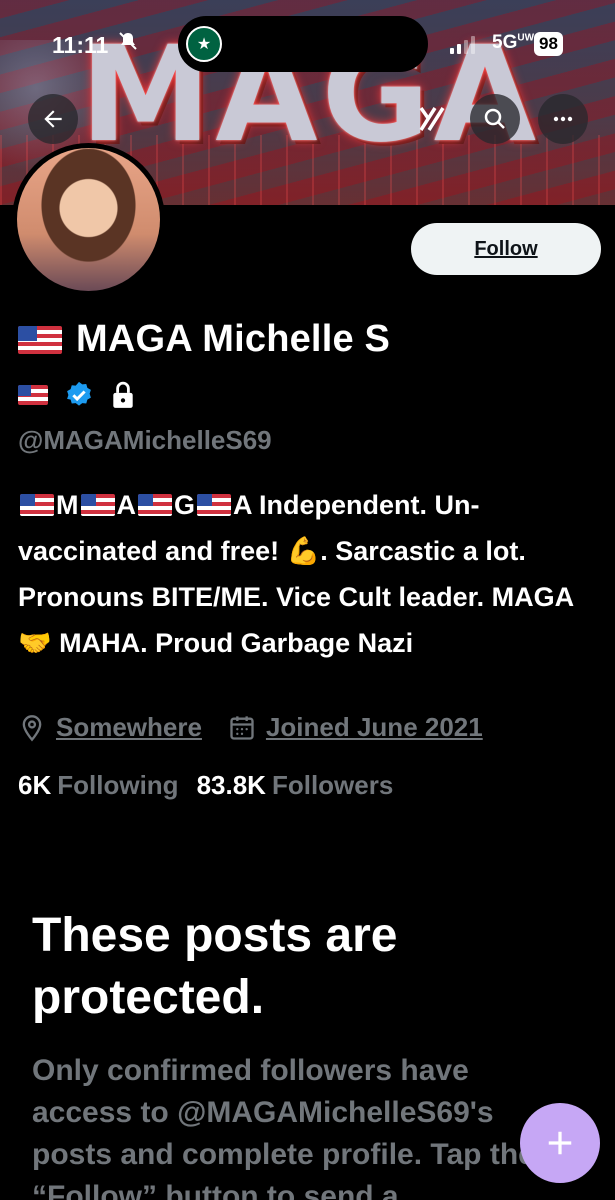  What do you see at coordinates (233, 339) in the screenshot?
I see `display-name: MAGA Michelle S` at bounding box center [233, 339].